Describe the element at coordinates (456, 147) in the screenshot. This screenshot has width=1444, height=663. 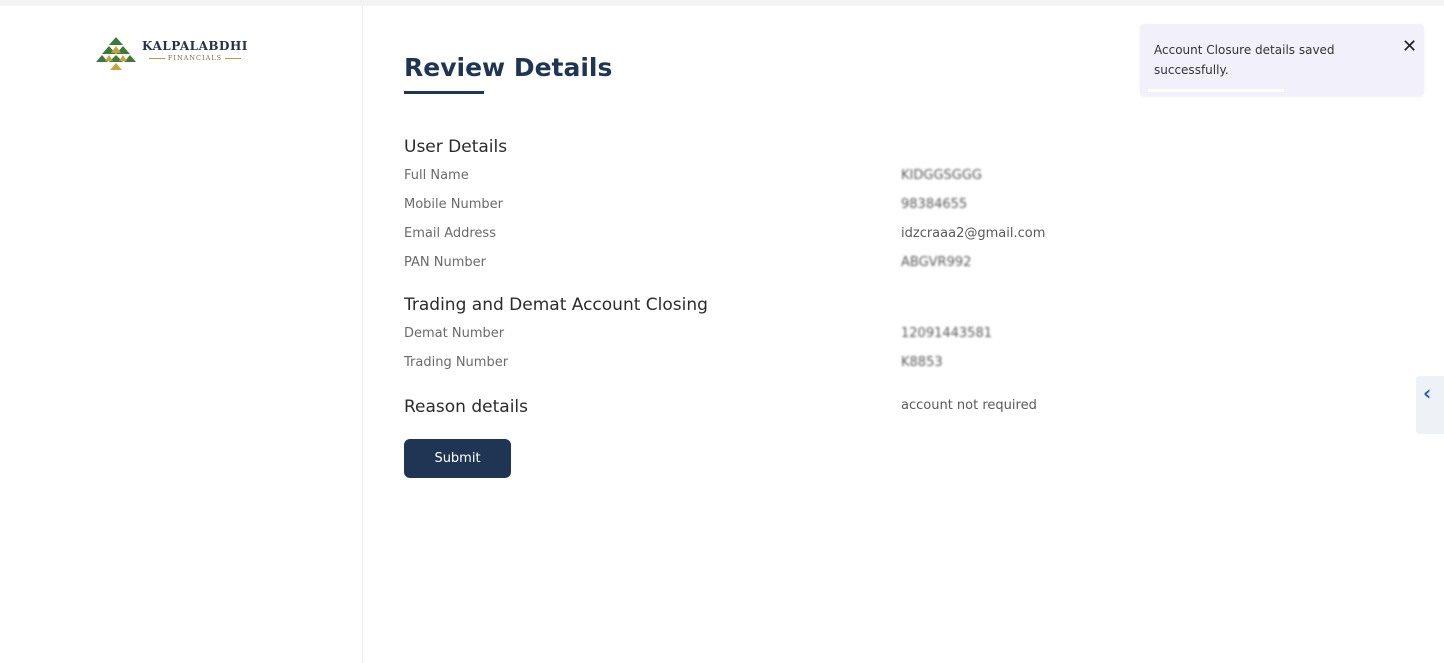
I see `user-details-heading: User Details` at that location.